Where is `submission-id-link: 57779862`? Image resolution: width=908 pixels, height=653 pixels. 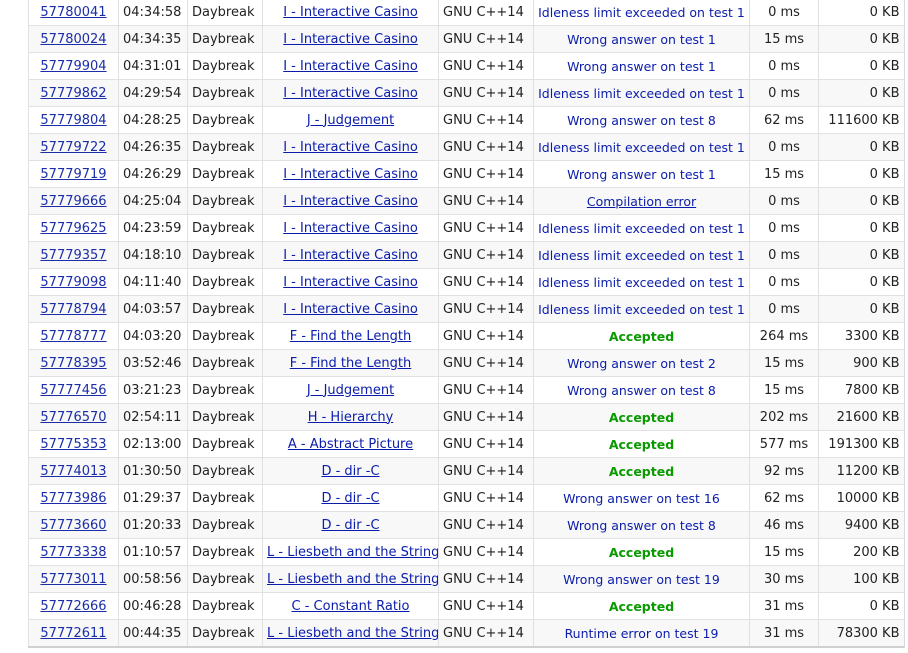 submission-id-link: 57779862 is located at coordinates (73, 93).